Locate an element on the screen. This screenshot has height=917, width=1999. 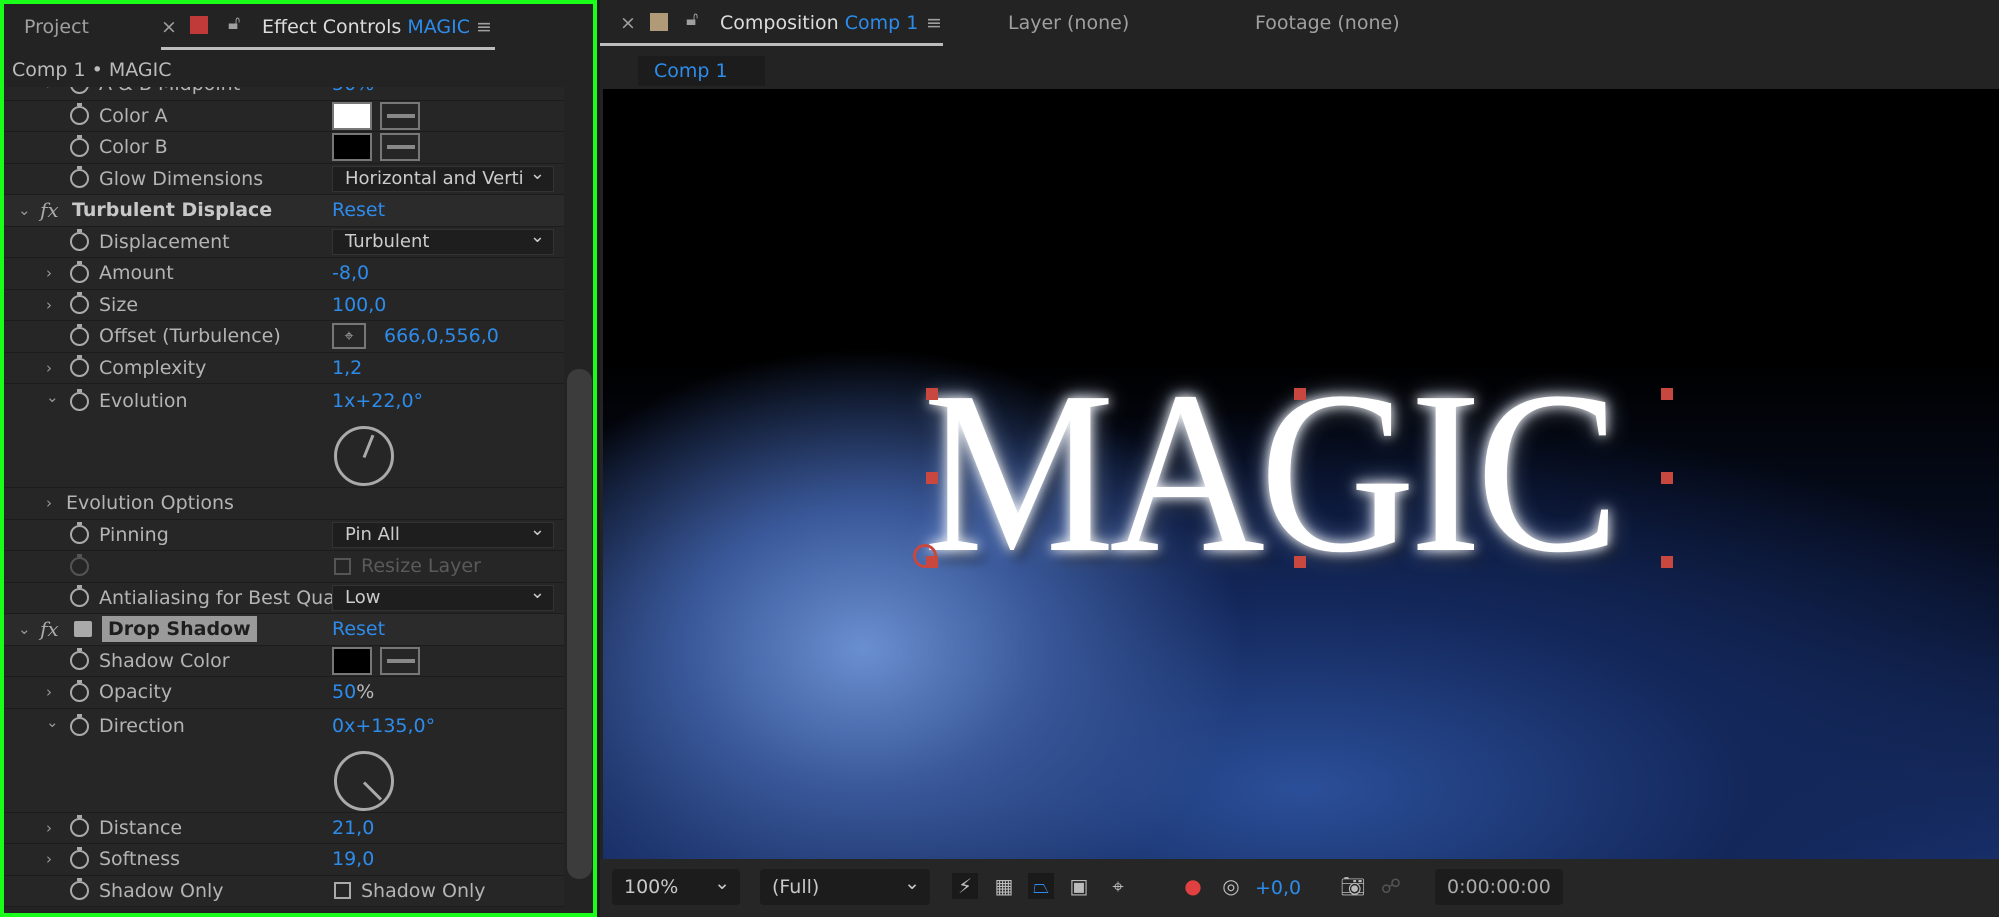
property-group-label: Evolution Options is located at coordinates (150, 503).